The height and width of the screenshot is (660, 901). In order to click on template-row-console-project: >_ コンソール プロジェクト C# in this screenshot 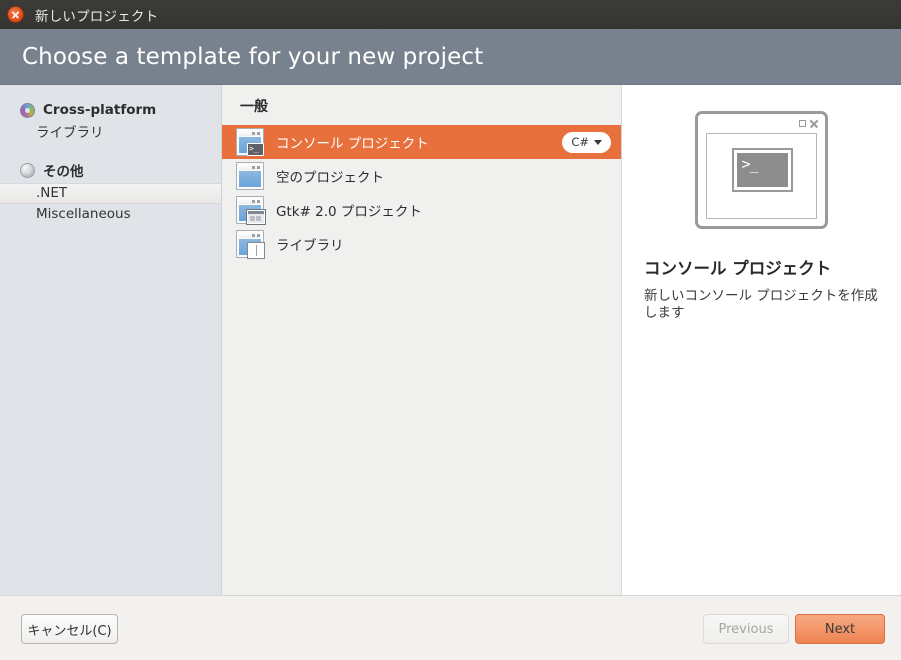, I will do `click(421, 142)`.